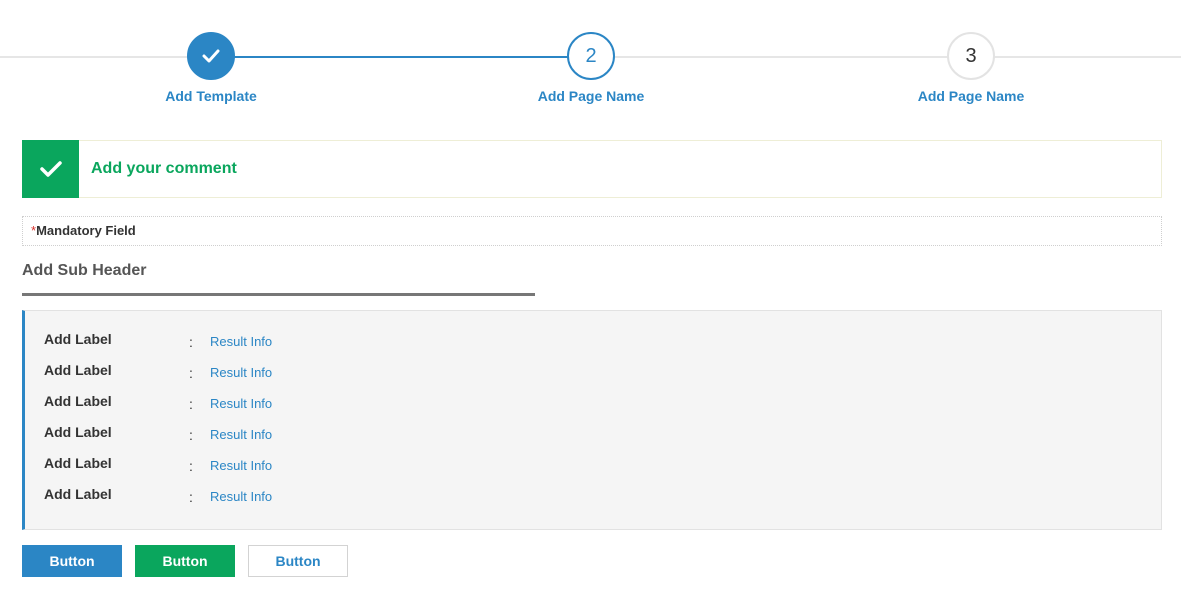 The width and height of the screenshot is (1181, 593). What do you see at coordinates (592, 168) in the screenshot?
I see `comment-banner: Add your comment` at bounding box center [592, 168].